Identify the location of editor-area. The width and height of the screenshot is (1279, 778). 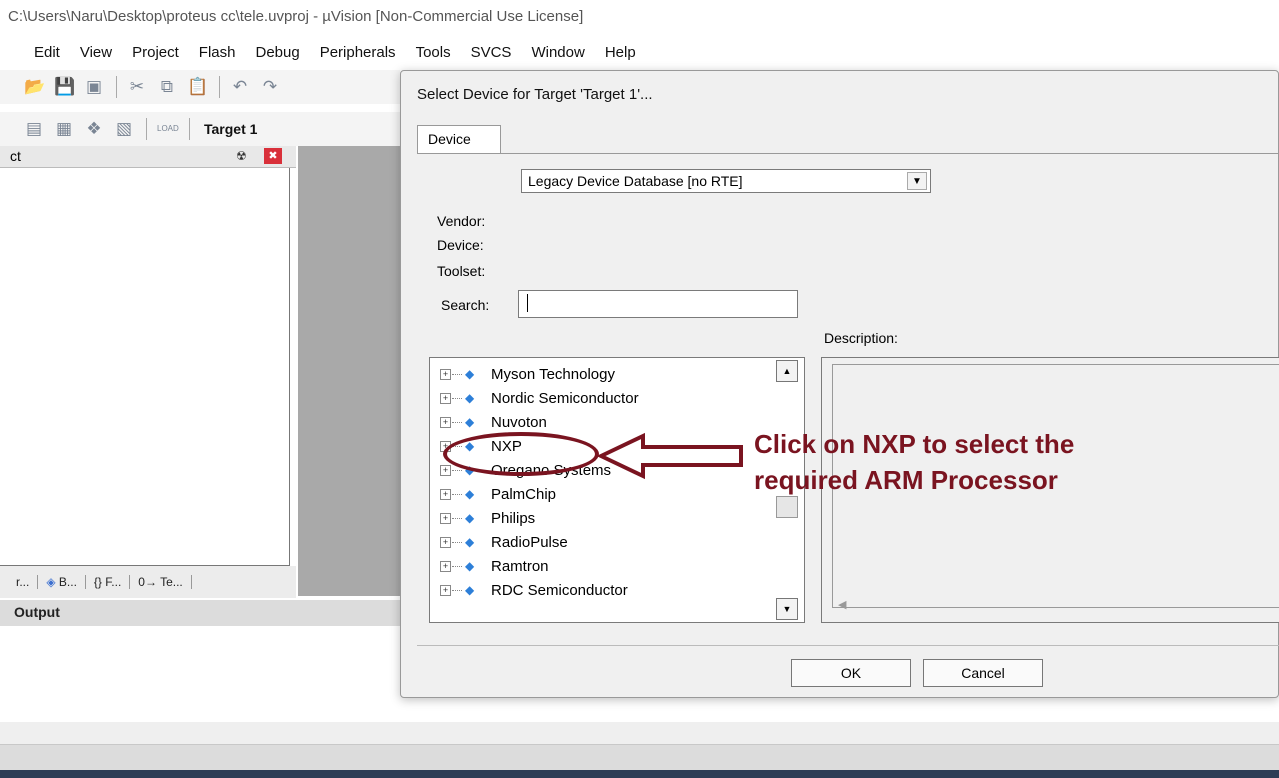
(350, 371).